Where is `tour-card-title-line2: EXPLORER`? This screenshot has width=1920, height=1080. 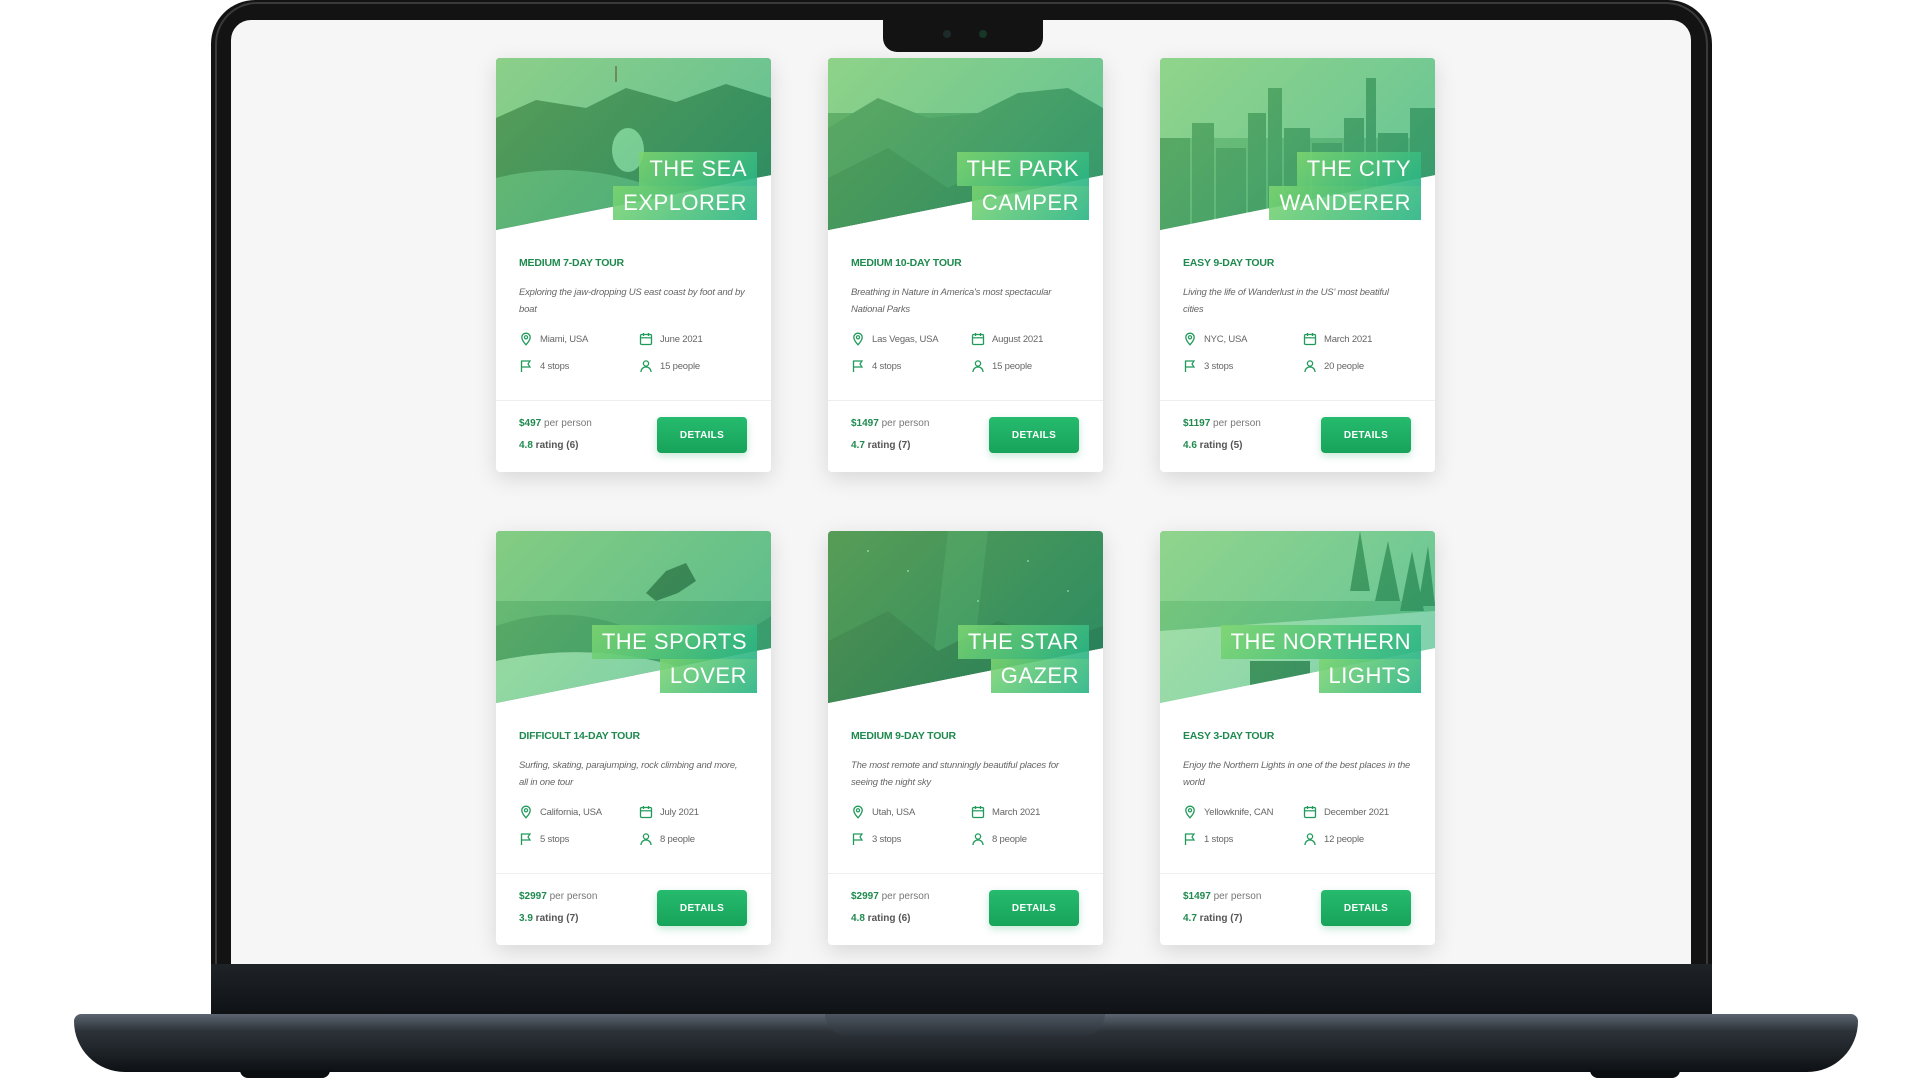 tour-card-title-line2: EXPLORER is located at coordinates (685, 203).